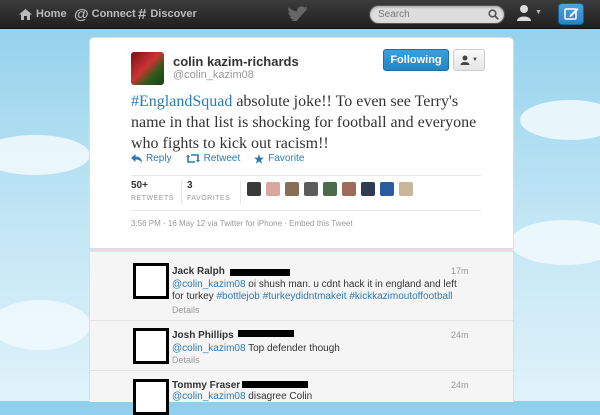 The width and height of the screenshot is (600, 415). I want to click on search-input: Search, so click(437, 14).